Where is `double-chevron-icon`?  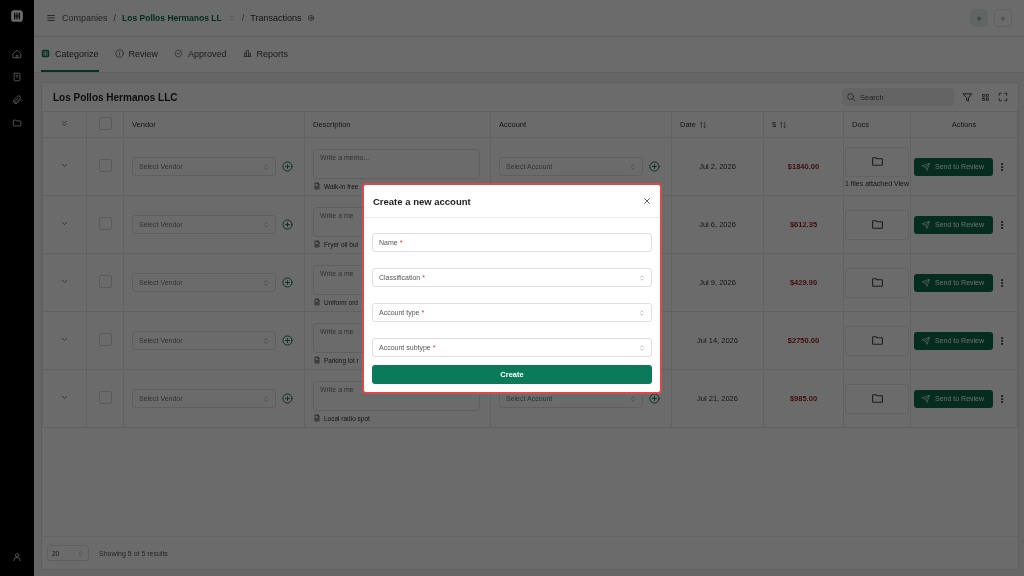 double-chevron-icon is located at coordinates (64, 123).